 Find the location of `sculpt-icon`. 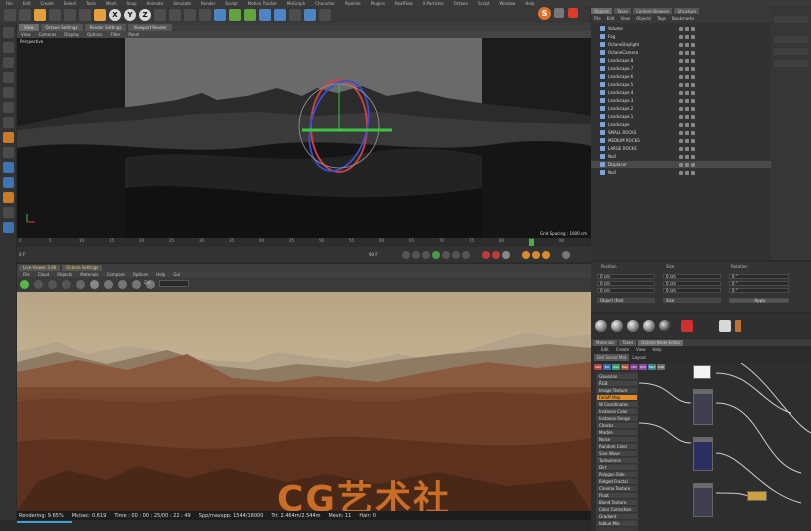

sculpt-icon is located at coordinates (8, 197).